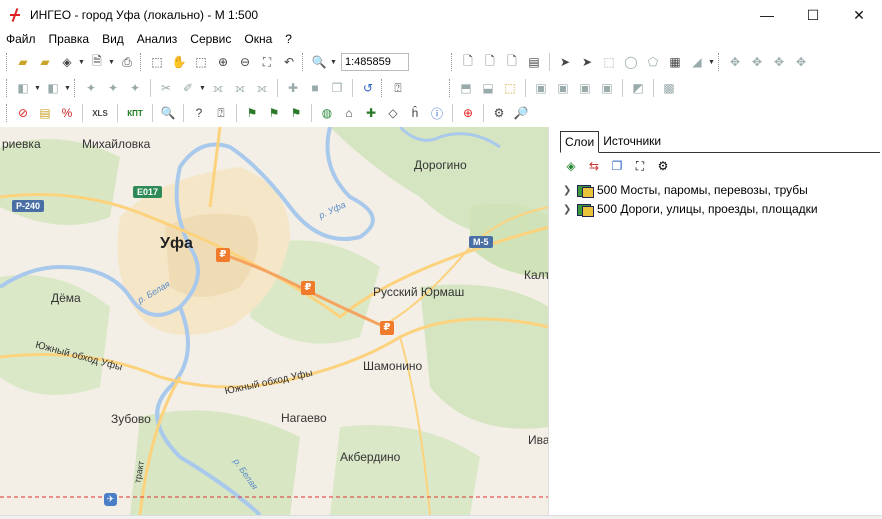 This screenshot has height=519, width=882. I want to click on diamond-icon: ◇, so click(393, 113).